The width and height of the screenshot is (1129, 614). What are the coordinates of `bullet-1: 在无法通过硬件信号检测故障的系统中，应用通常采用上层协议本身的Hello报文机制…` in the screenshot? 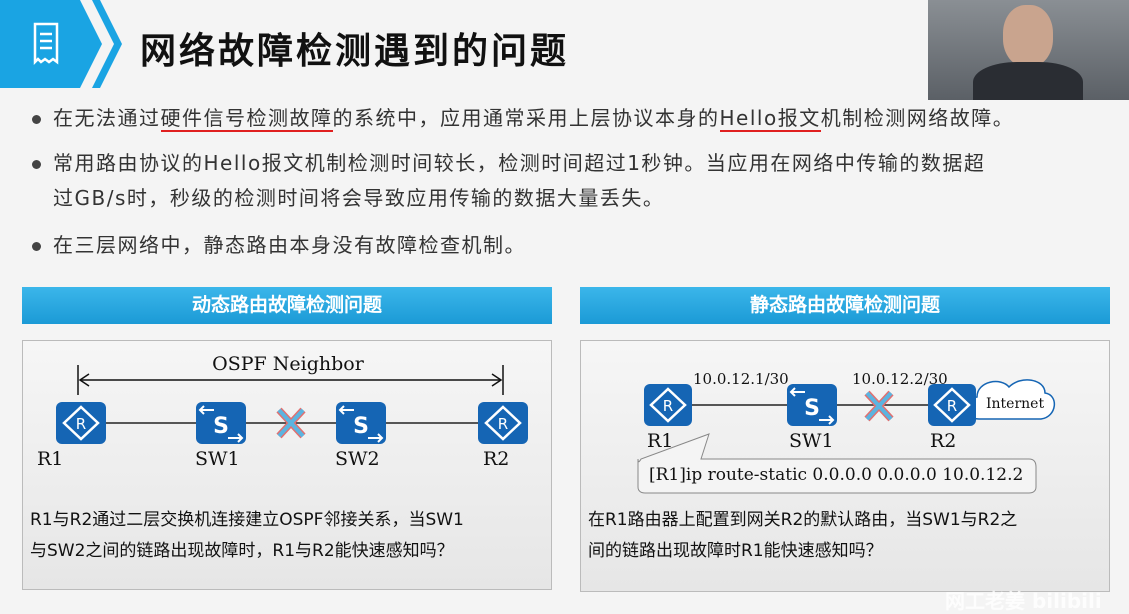 It's located at (523, 118).